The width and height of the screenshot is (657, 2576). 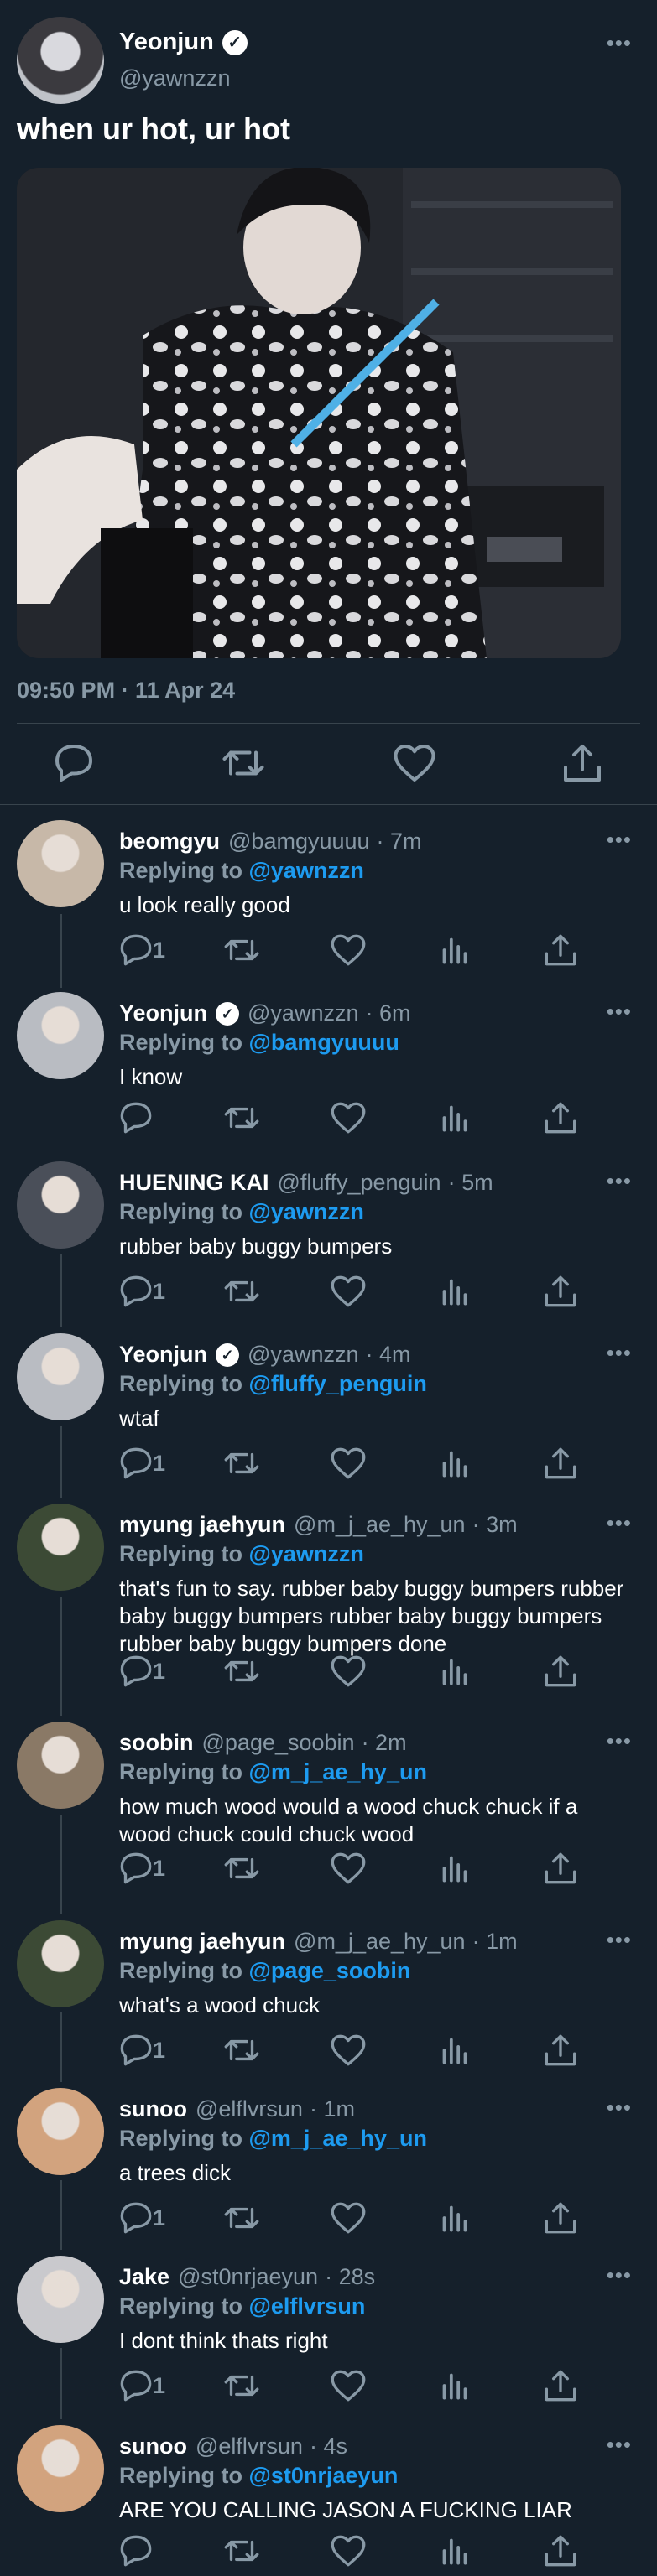 What do you see at coordinates (174, 78) in the screenshot?
I see `main-tweet-handle: @yawnzzn` at bounding box center [174, 78].